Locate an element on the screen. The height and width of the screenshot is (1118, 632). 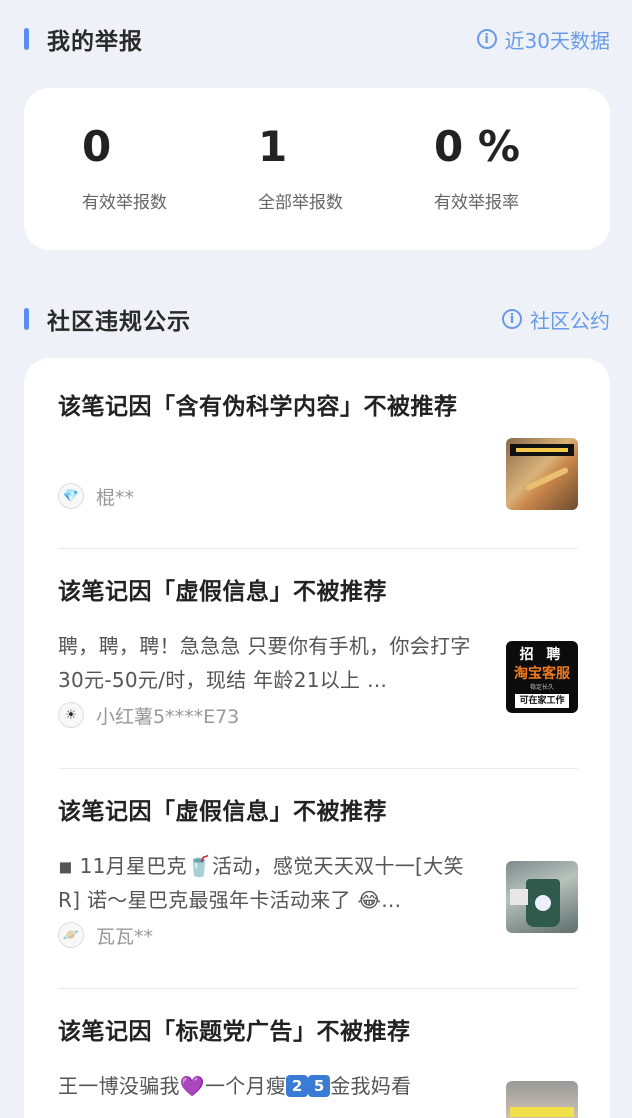
stat-value: 1 is located at coordinates (273, 146).